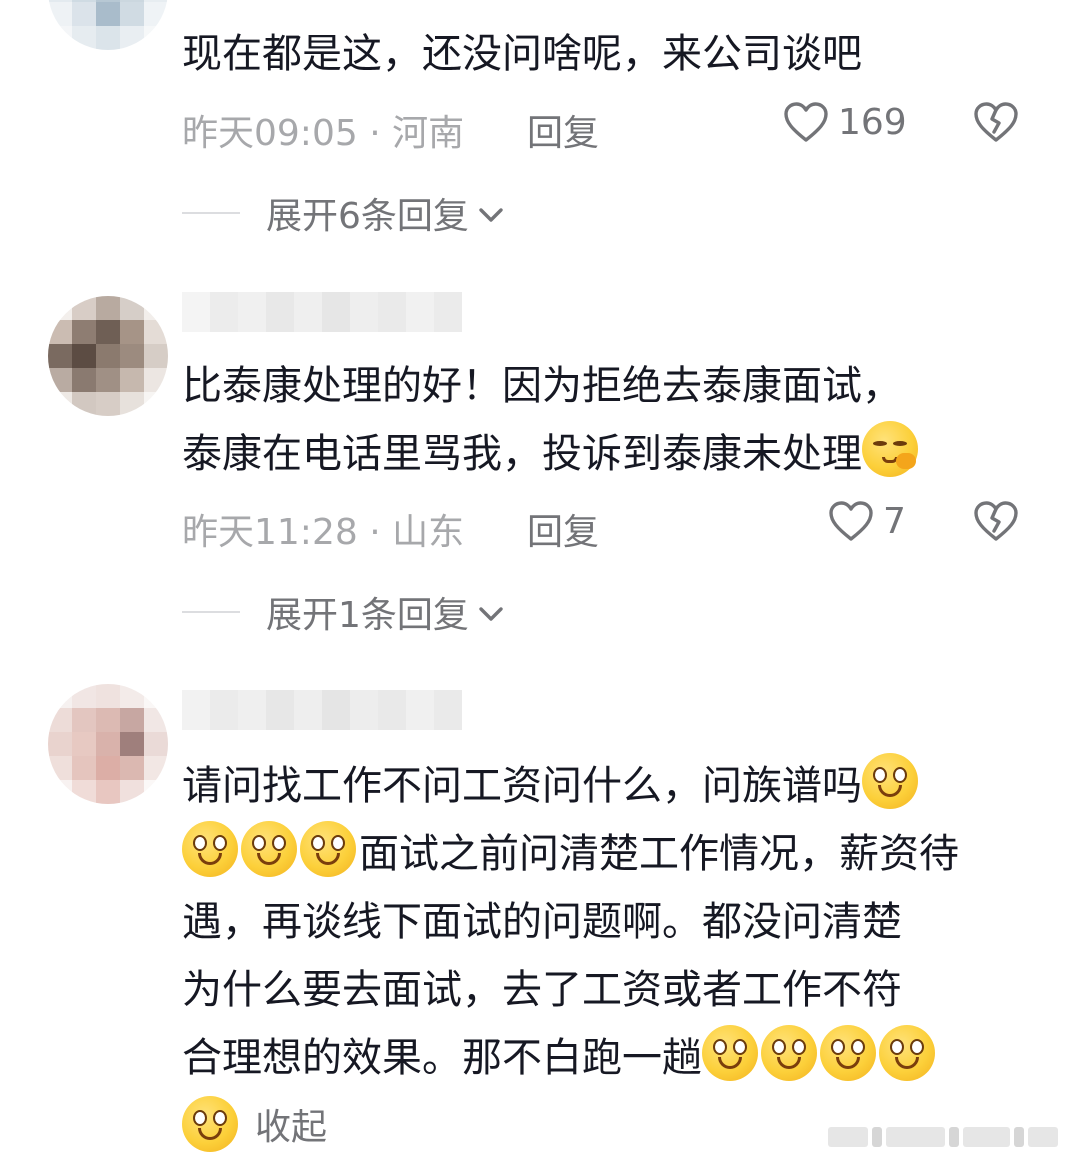 This screenshot has width=1080, height=1164. Describe the element at coordinates (442, 1058) in the screenshot. I see `comment-text-line: 合理想的效果。那不白跑一趟` at that location.